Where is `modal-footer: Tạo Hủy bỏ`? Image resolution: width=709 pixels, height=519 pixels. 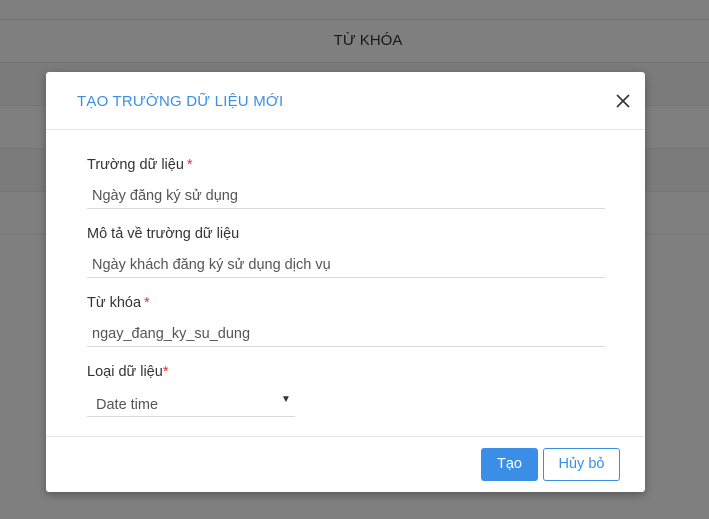 modal-footer: Tạo Hủy bỏ is located at coordinates (345, 464).